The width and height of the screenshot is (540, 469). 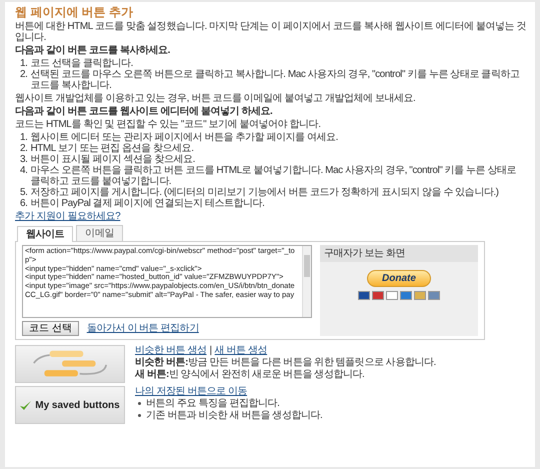 I want to click on option-image: My saved buttons, so click(x=70, y=405).